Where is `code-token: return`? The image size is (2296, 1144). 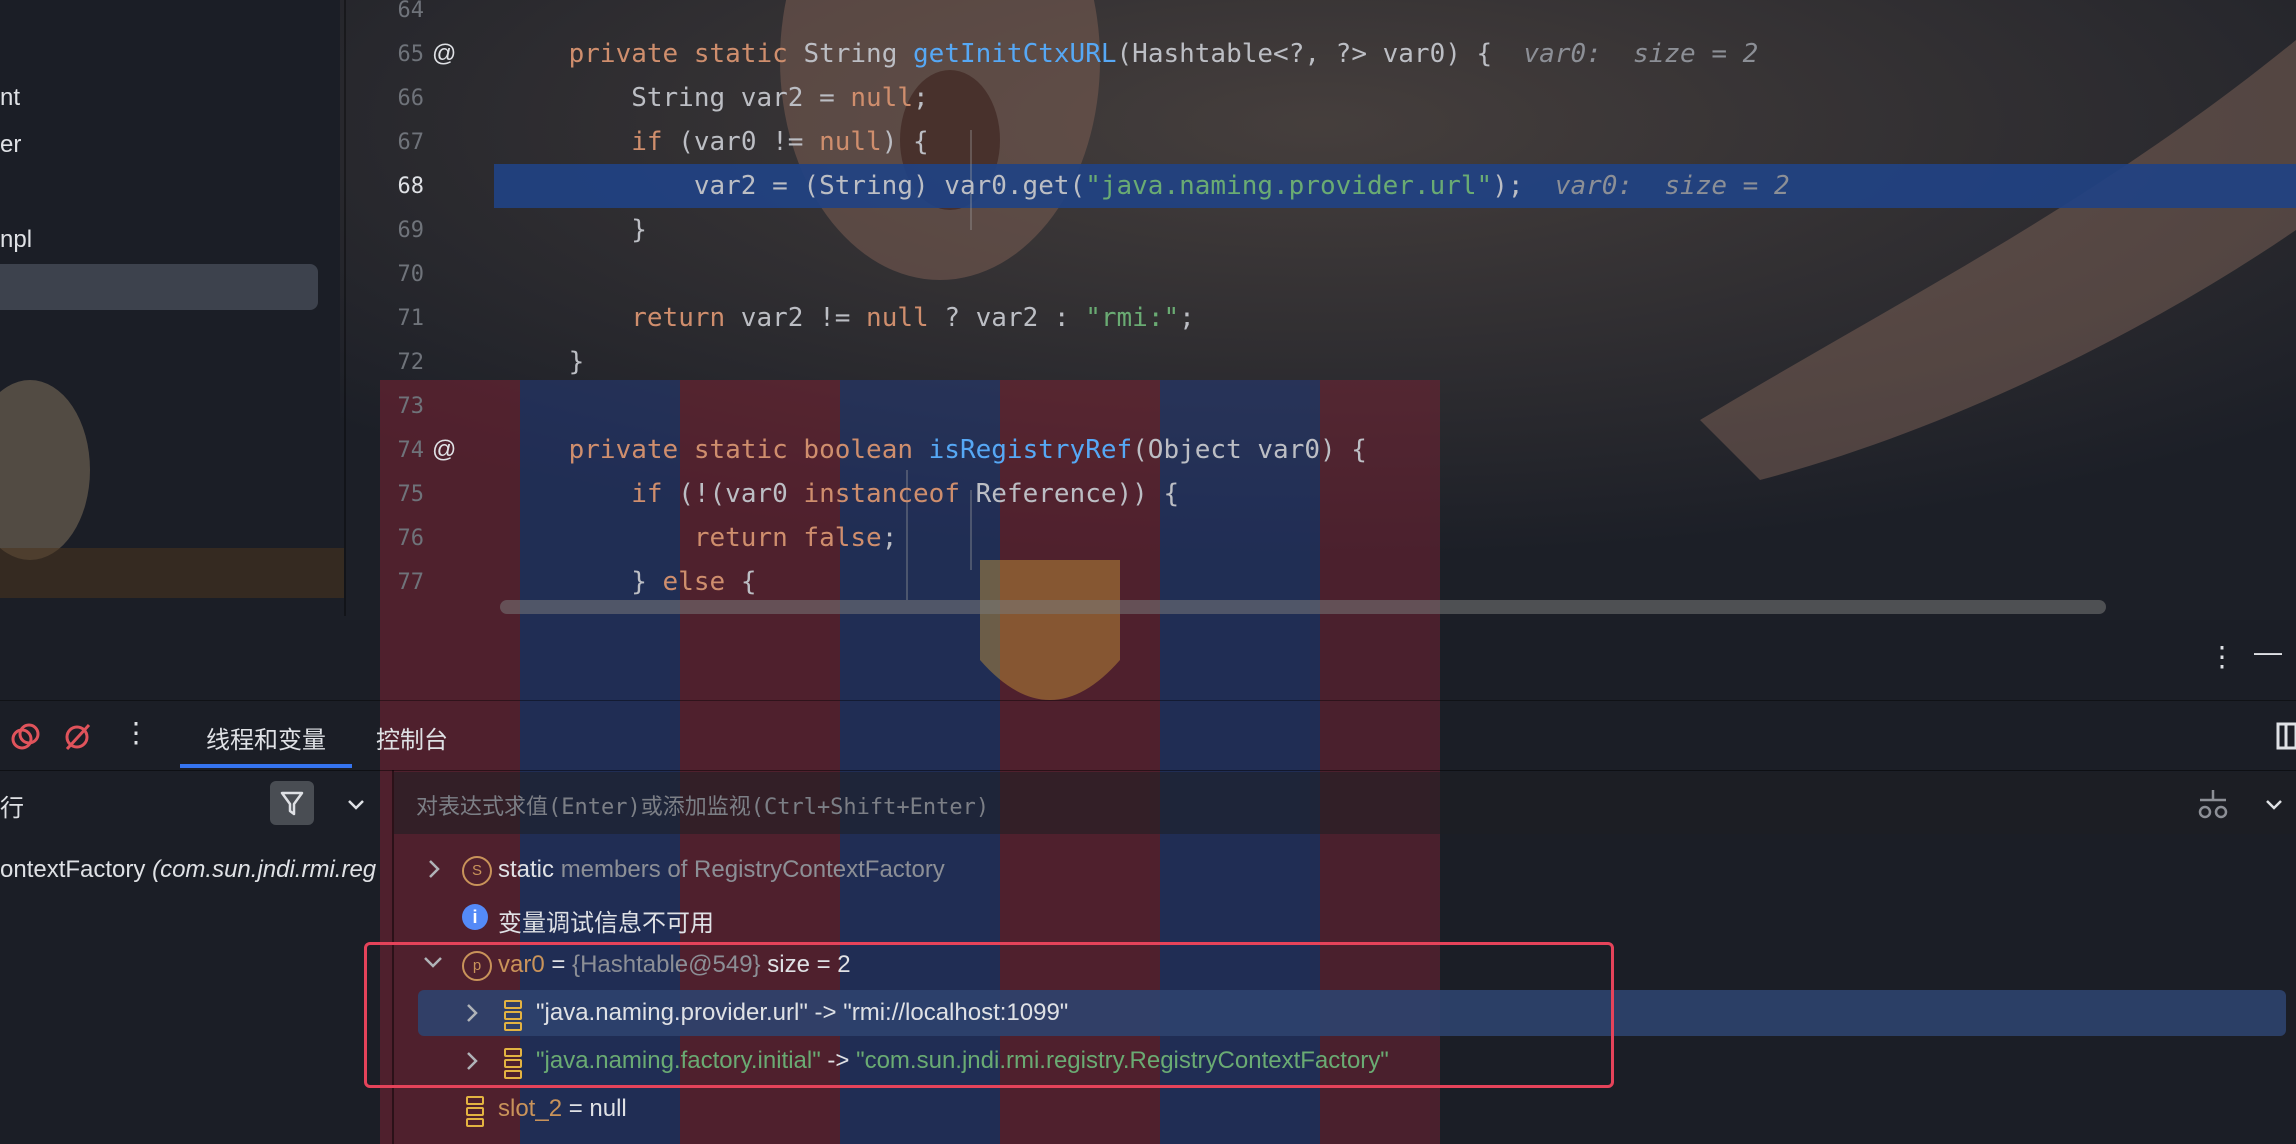
code-token: return is located at coordinates (678, 318).